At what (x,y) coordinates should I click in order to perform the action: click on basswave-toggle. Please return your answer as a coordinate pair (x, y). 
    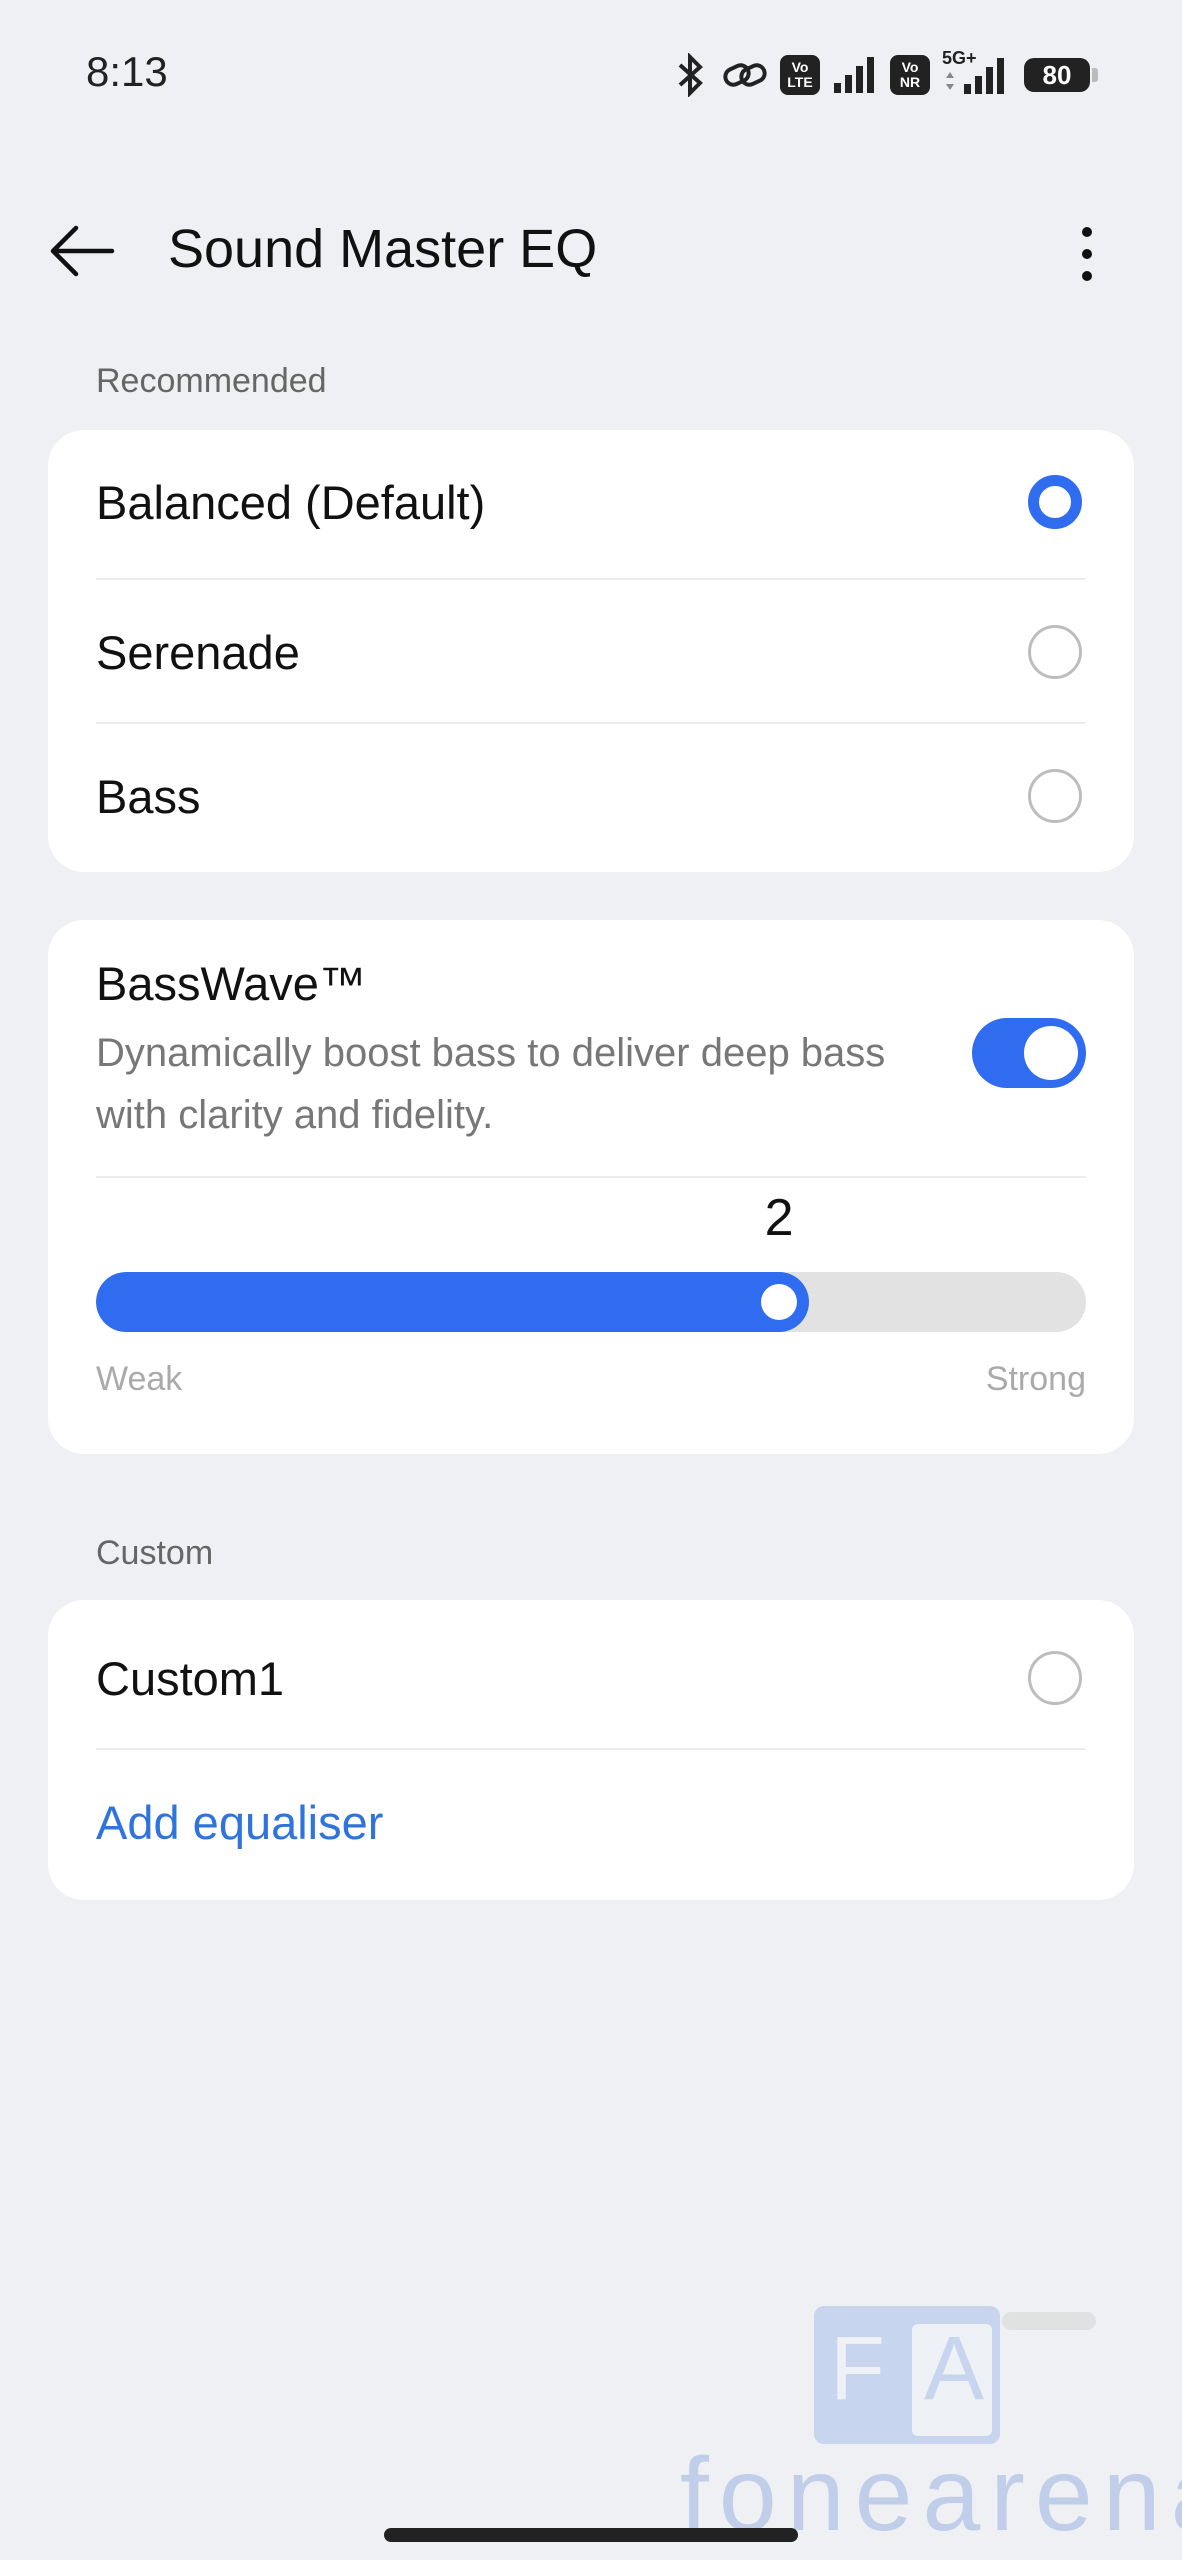
    Looking at the image, I should click on (1029, 1053).